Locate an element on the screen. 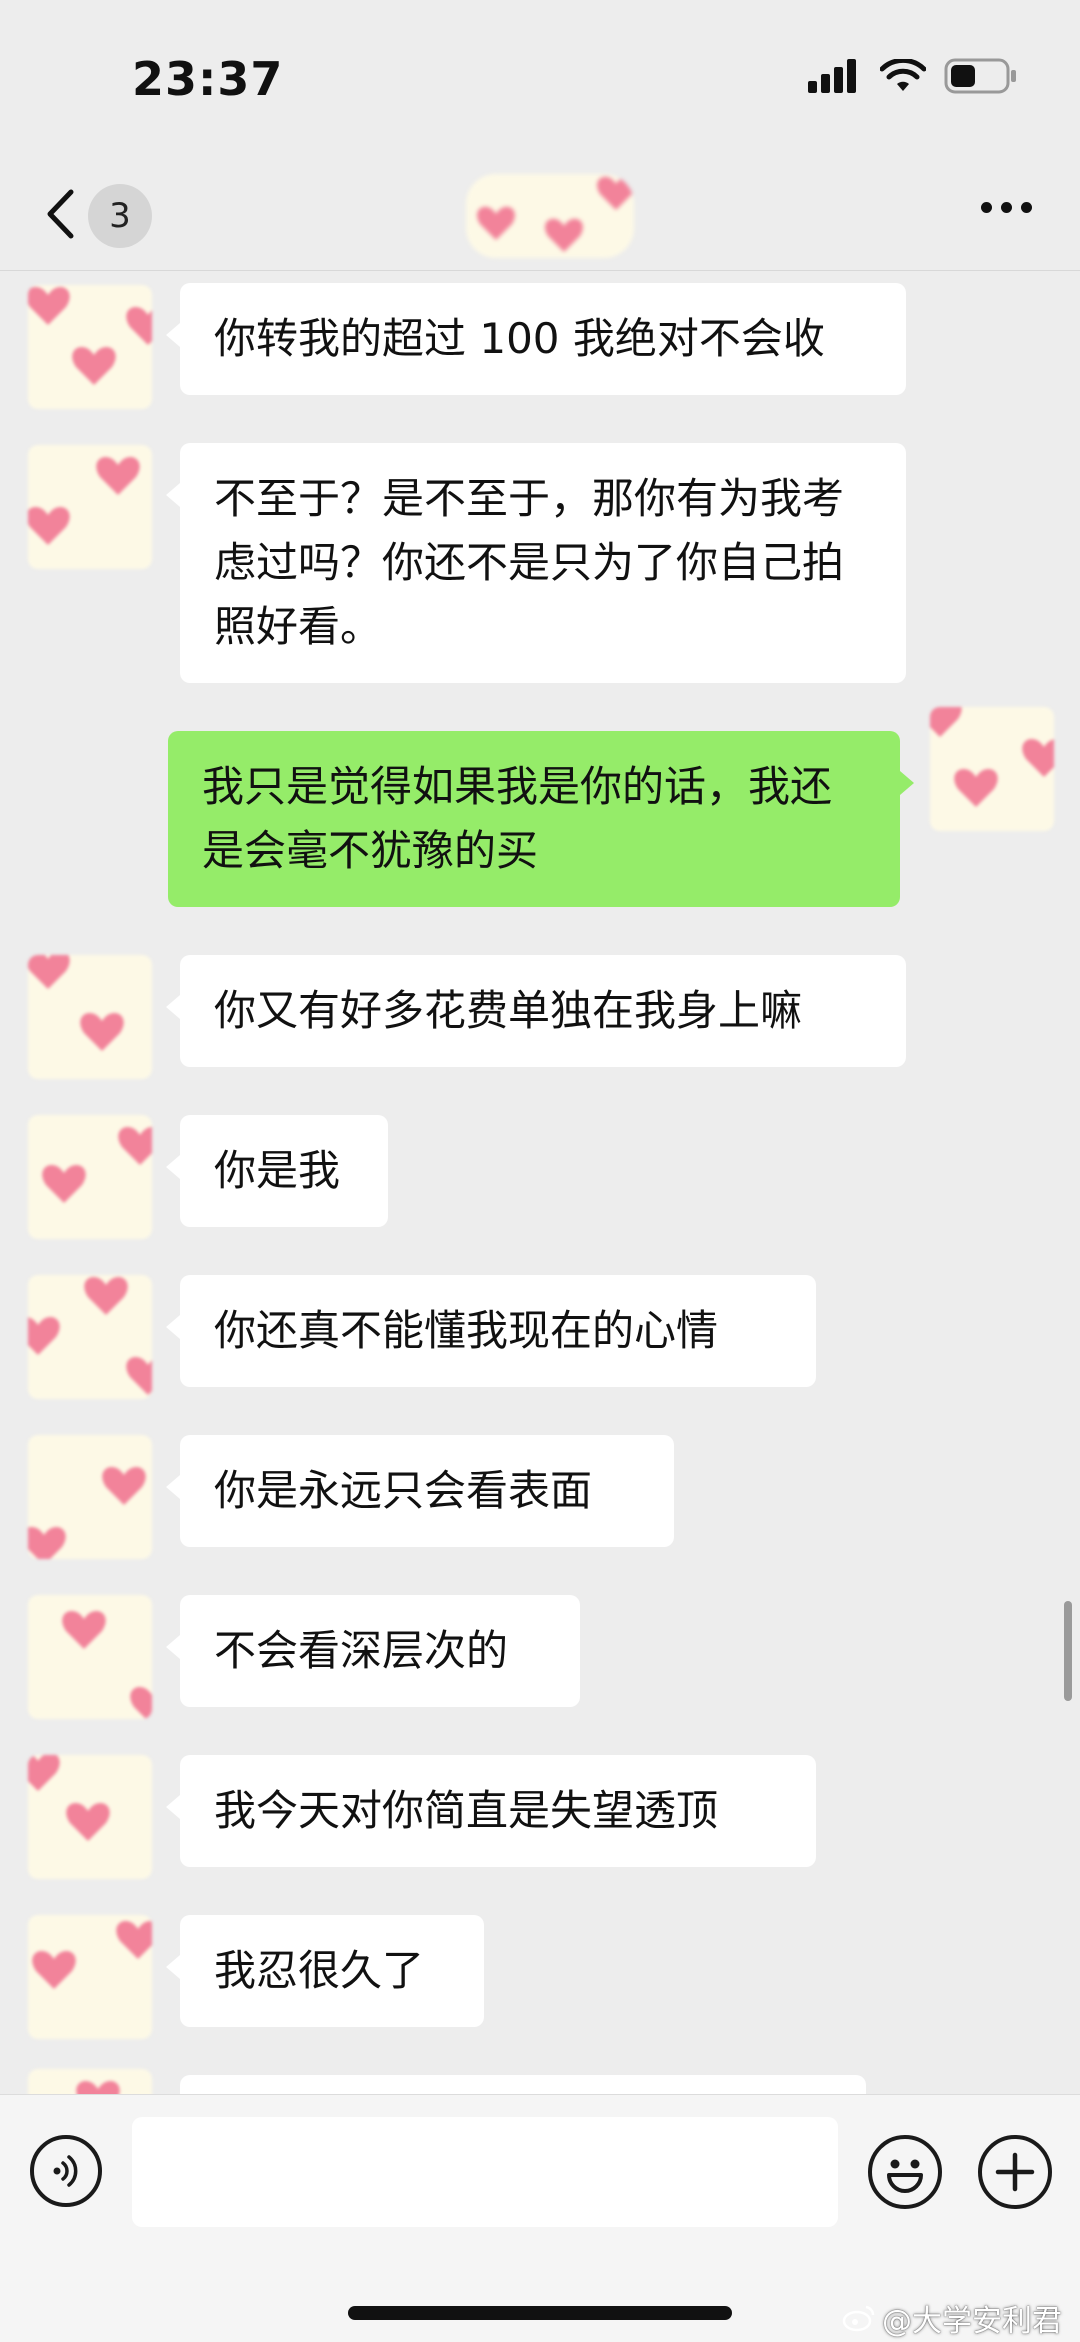 The width and height of the screenshot is (1080, 2342). home-indicator is located at coordinates (540, 2313).